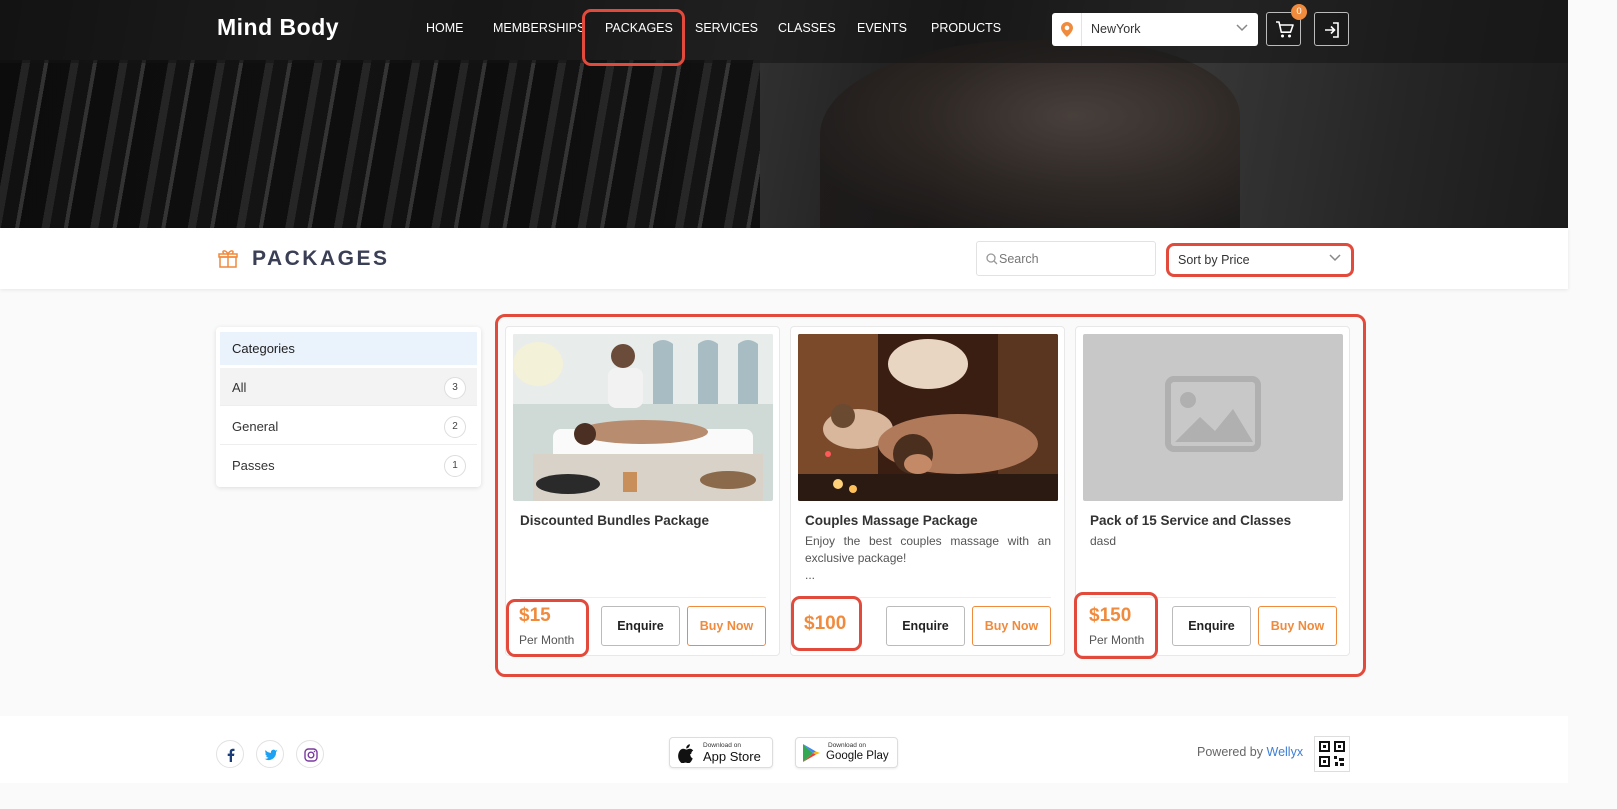  I want to click on sort-dropdown: Sort by Price, so click(1260, 260).